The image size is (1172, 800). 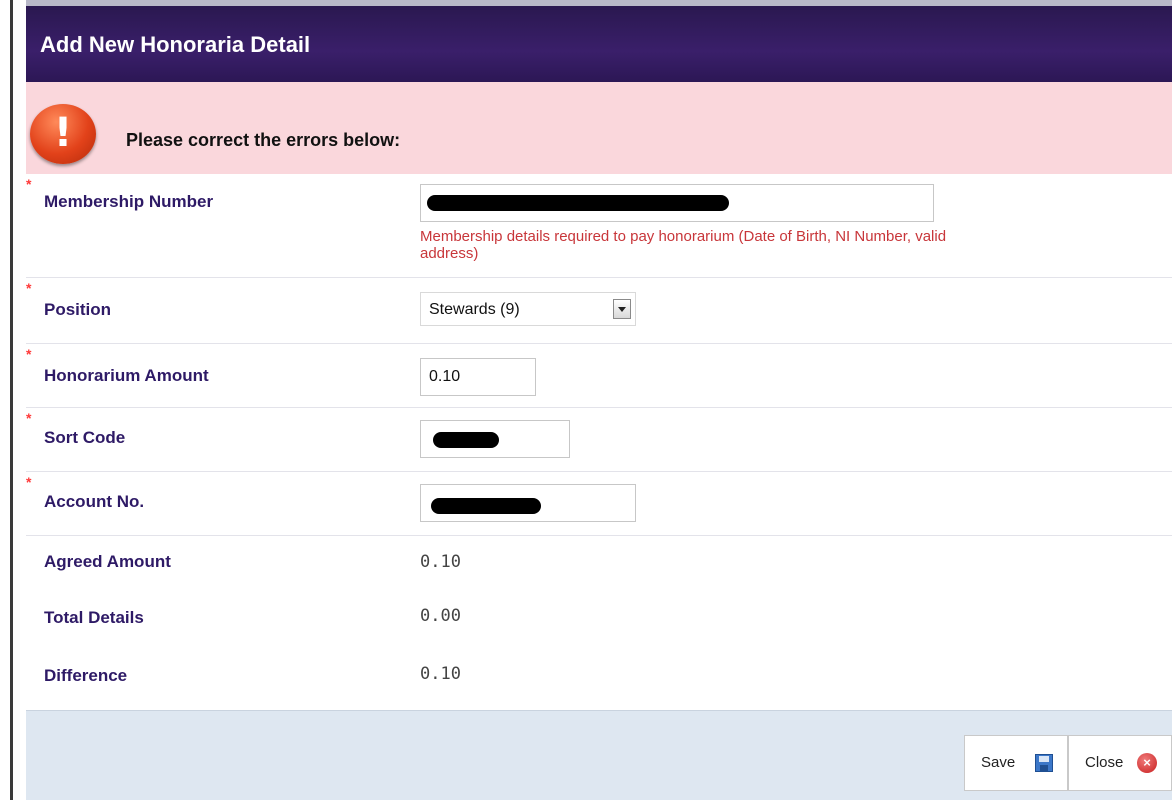 What do you see at coordinates (440, 674) in the screenshot?
I see `difference-value: 0.10` at bounding box center [440, 674].